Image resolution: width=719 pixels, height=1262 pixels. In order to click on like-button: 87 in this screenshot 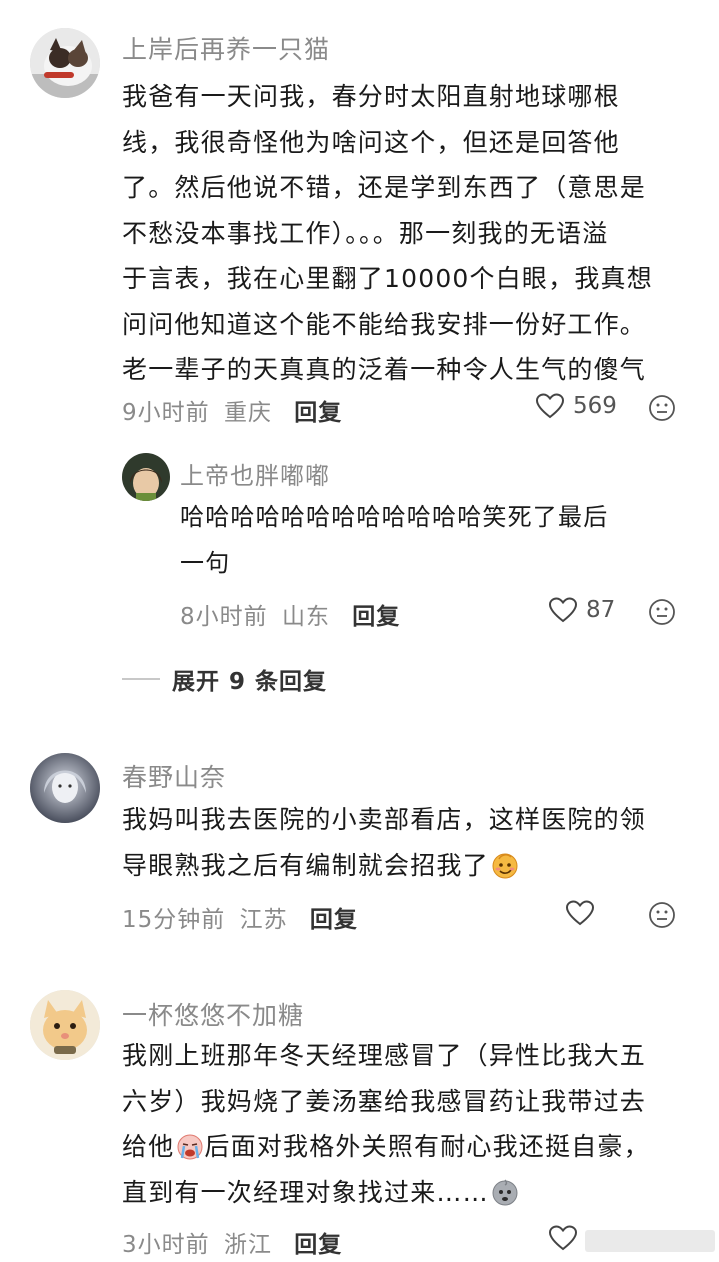, I will do `click(581, 610)`.